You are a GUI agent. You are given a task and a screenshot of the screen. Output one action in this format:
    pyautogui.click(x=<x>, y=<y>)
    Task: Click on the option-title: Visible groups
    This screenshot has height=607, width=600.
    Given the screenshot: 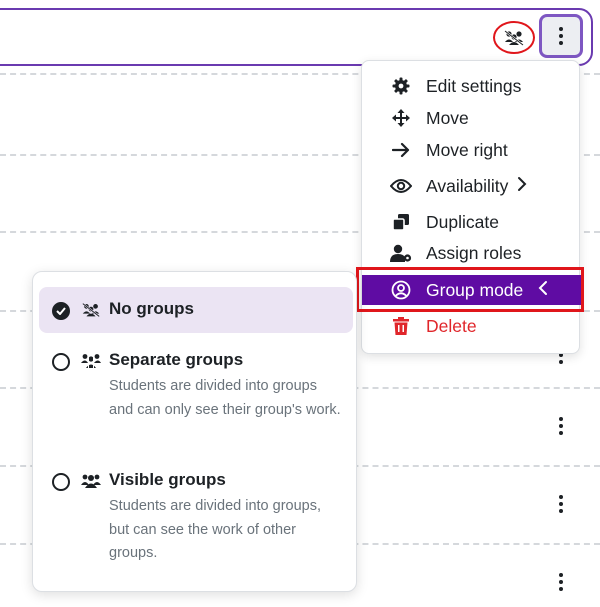 What is the action you would take?
    pyautogui.click(x=167, y=479)
    